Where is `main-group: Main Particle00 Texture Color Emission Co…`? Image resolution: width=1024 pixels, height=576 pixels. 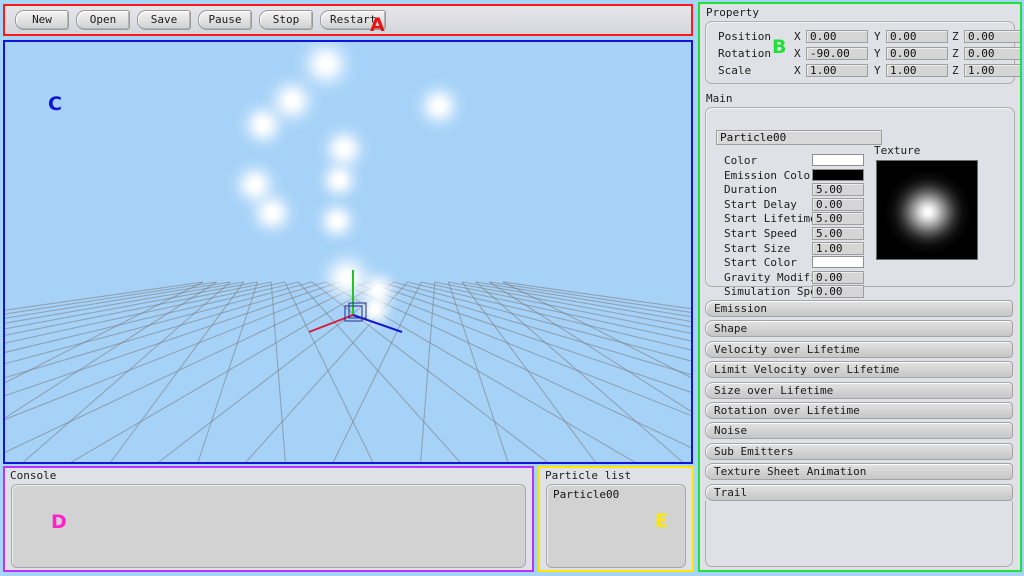
main-group: Main Particle00 Texture Color Emission Co… is located at coordinates (860, 195).